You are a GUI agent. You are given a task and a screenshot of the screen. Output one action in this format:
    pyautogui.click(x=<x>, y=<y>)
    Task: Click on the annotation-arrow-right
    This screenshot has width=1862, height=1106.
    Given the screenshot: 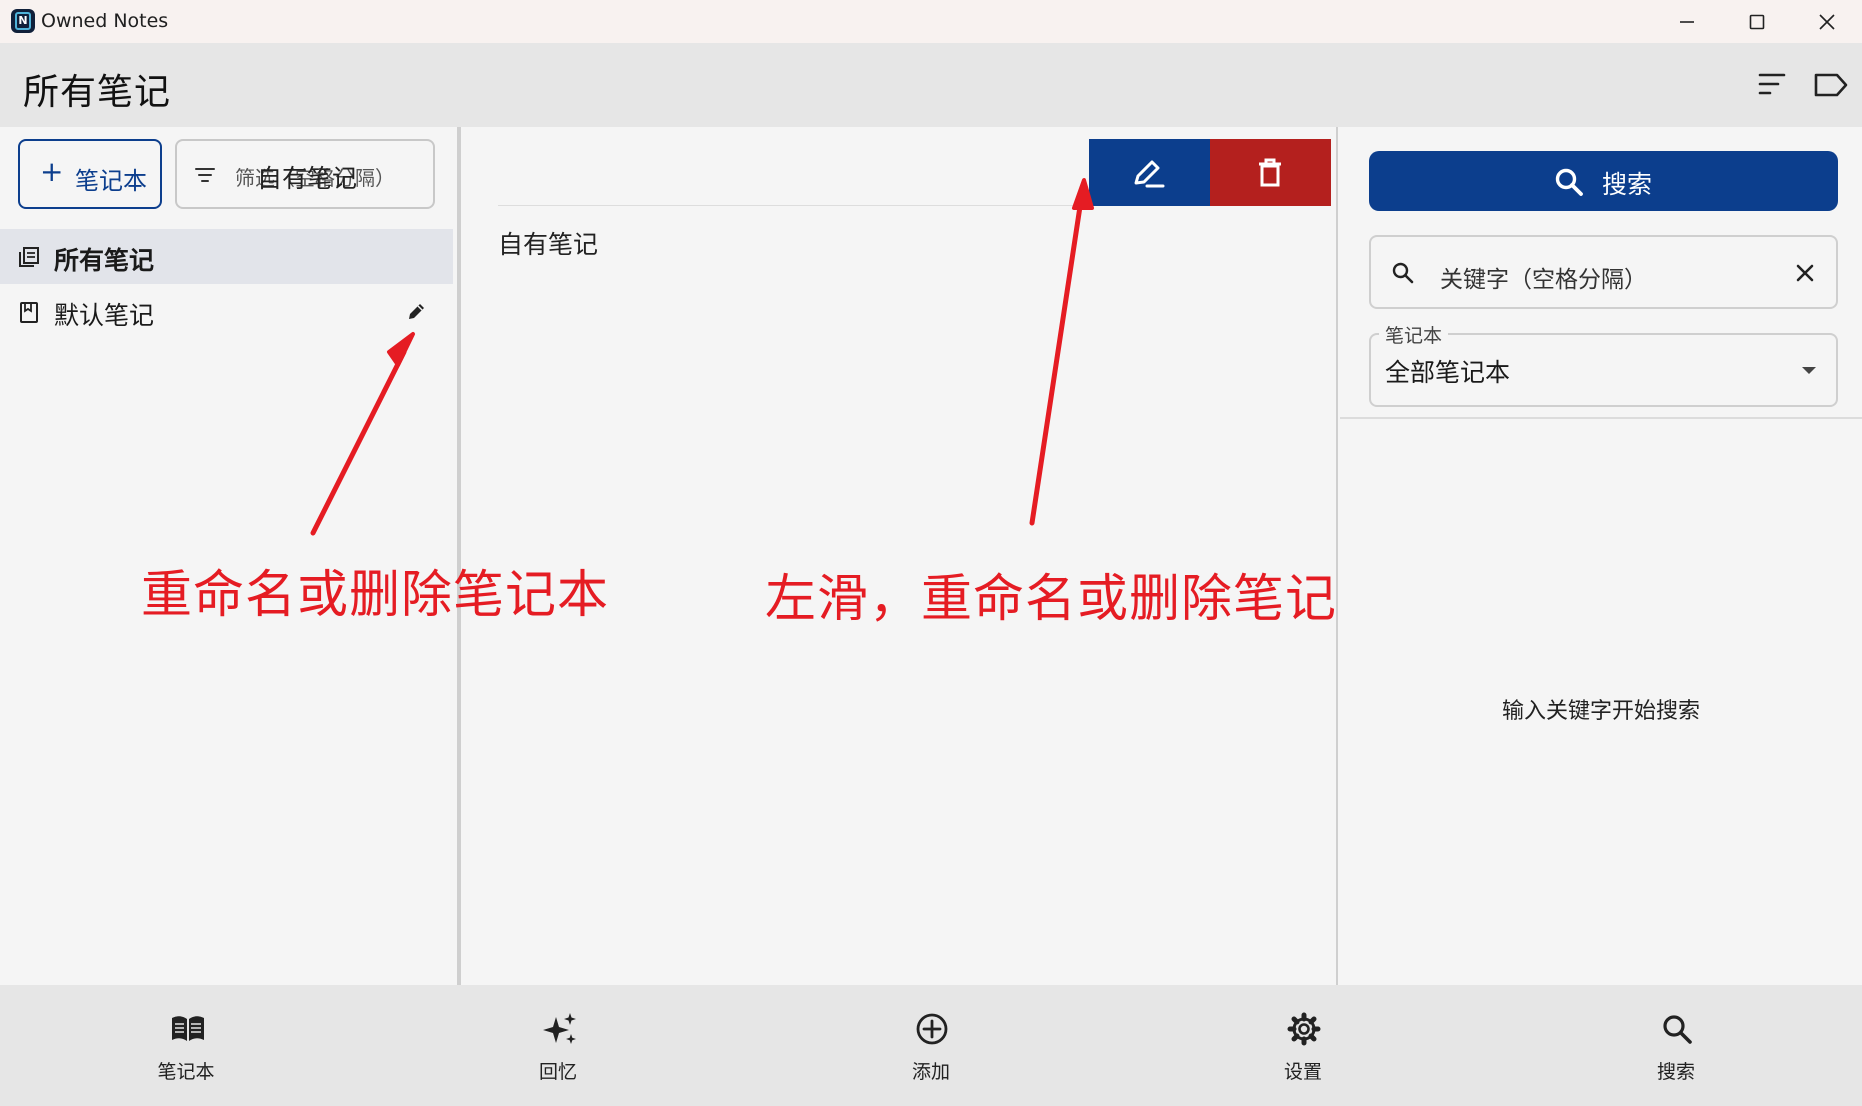 What is the action you would take?
    pyautogui.click(x=1061, y=352)
    